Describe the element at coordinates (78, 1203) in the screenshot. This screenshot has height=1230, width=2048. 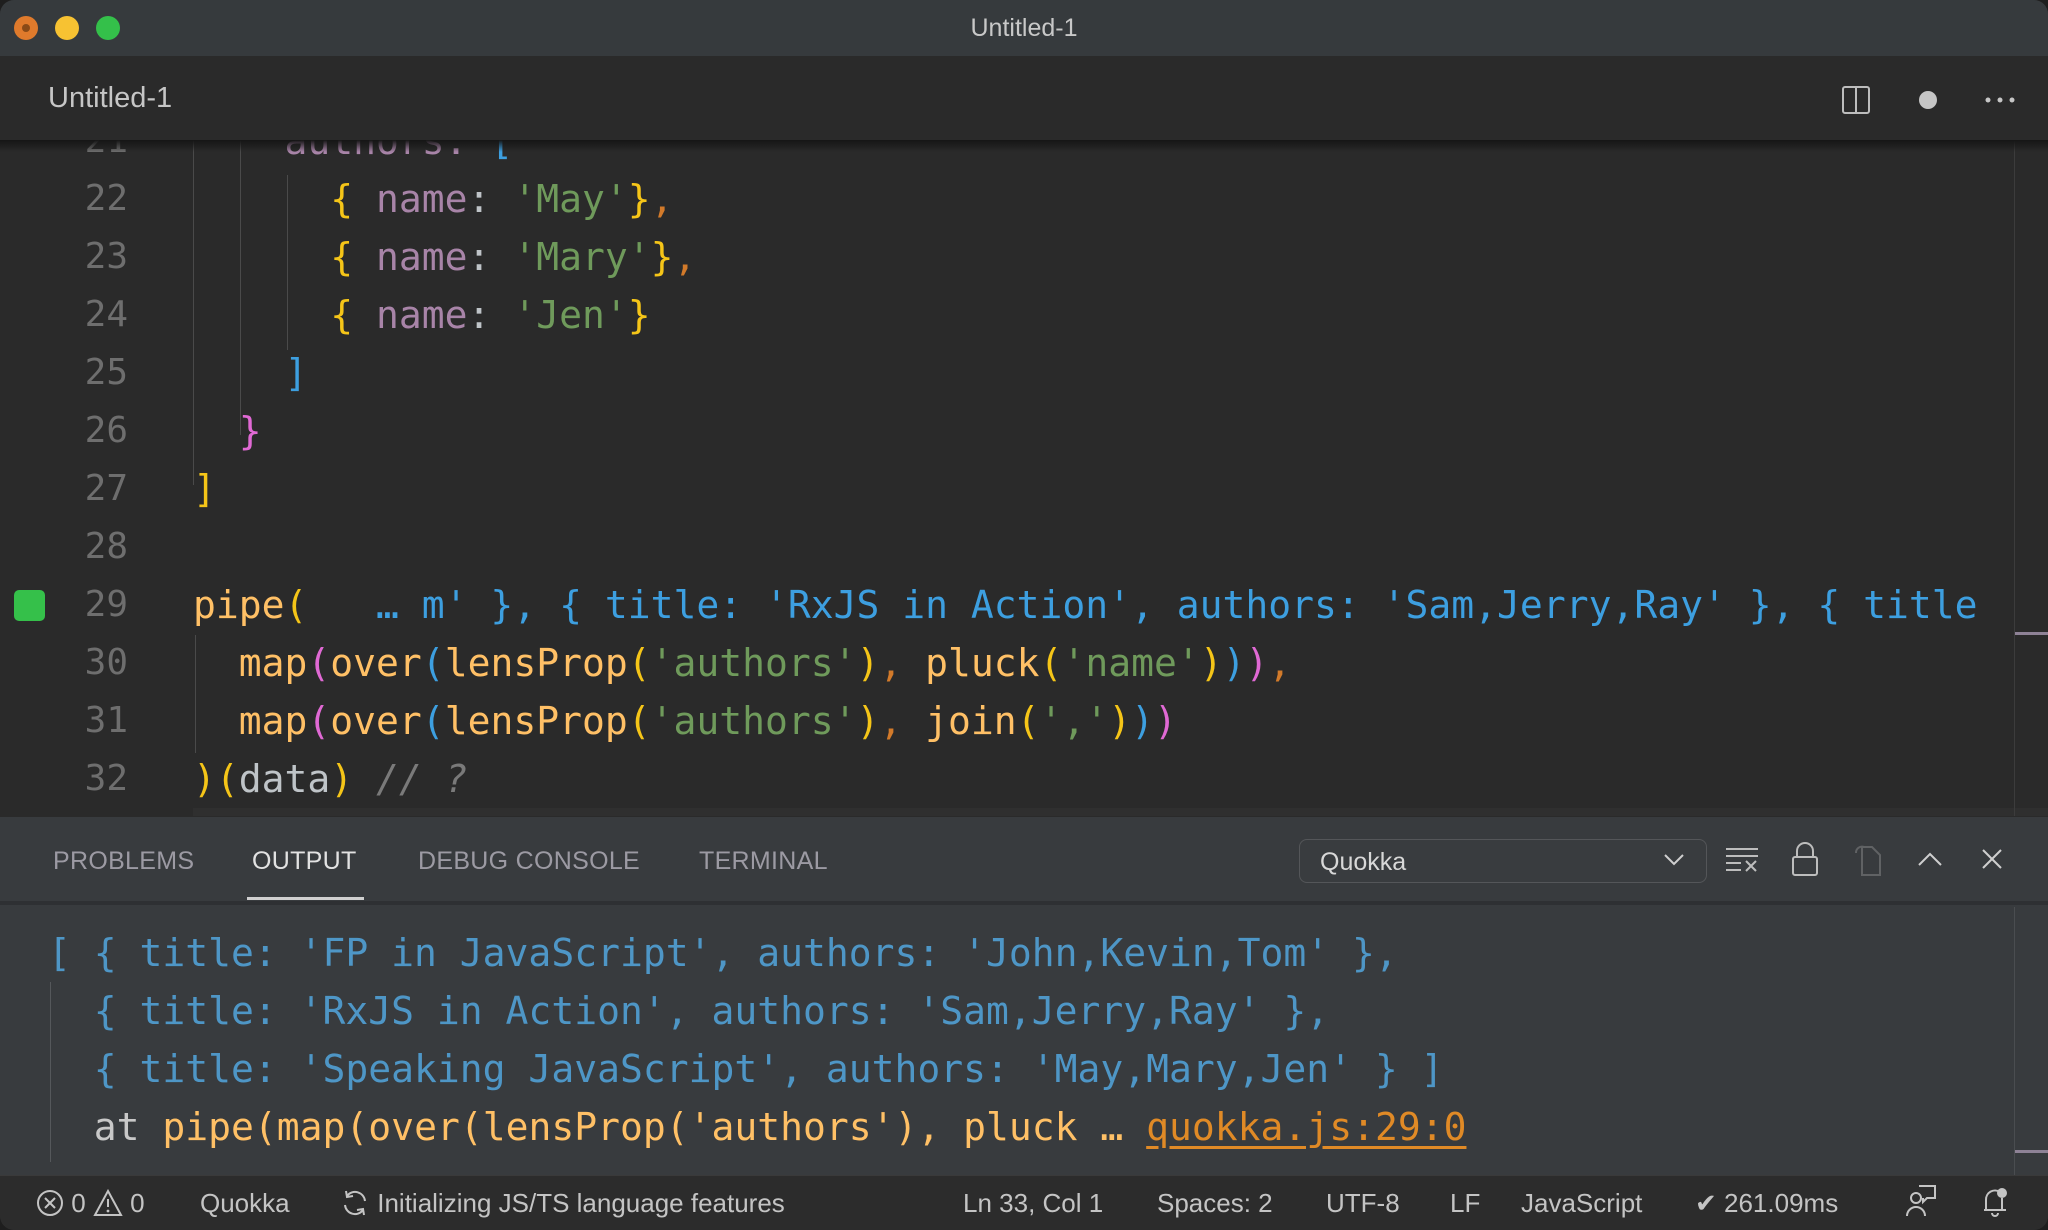
I see `error-count: 0` at that location.